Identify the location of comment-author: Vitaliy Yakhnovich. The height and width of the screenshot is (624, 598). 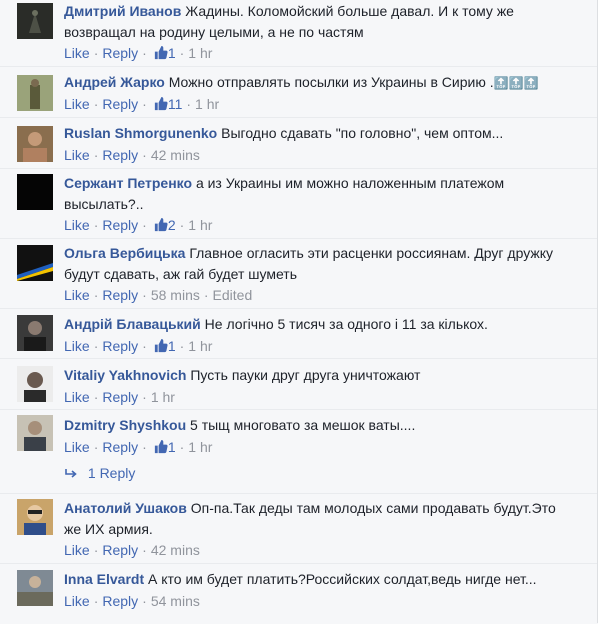
(125, 375).